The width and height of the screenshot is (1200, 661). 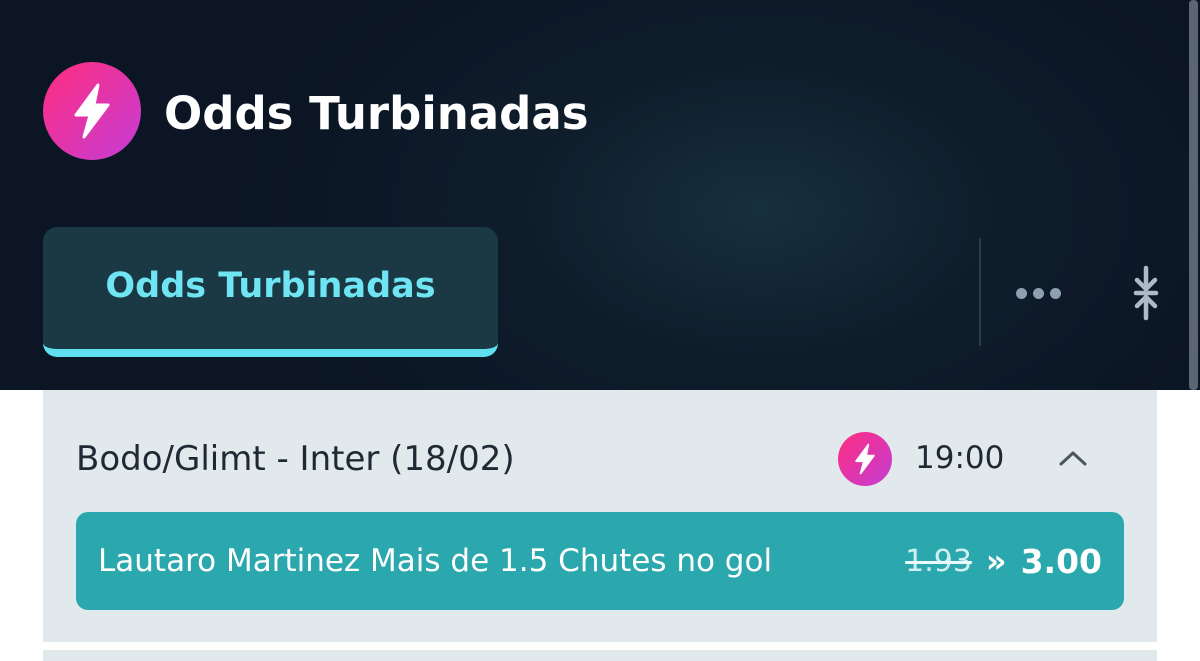 What do you see at coordinates (938, 561) in the screenshot?
I see `old-odd: 1.93` at bounding box center [938, 561].